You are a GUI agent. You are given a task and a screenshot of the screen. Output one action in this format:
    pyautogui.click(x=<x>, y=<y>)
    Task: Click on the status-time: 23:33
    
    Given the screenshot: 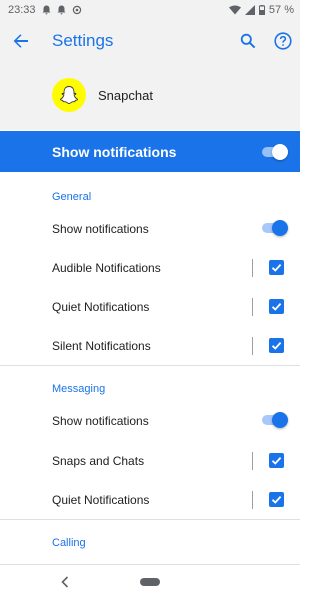 What is the action you would take?
    pyautogui.click(x=22, y=10)
    